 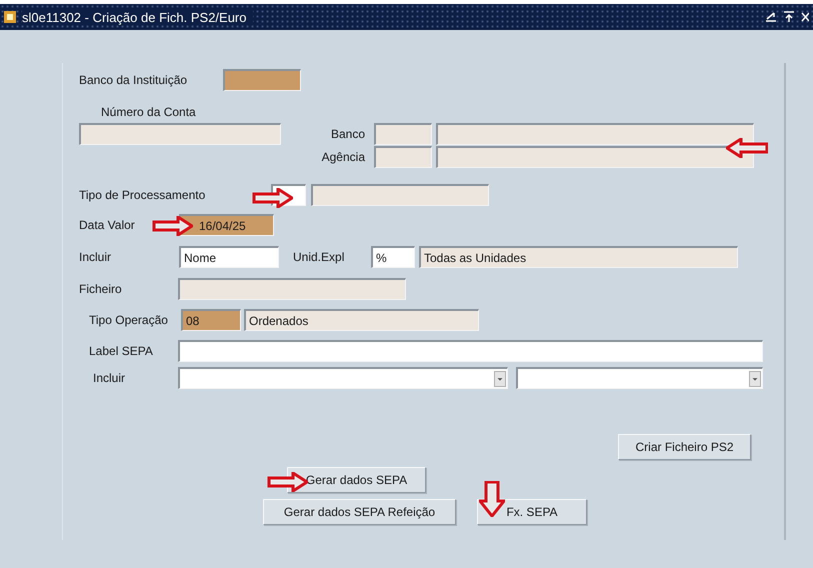 What do you see at coordinates (684, 447) in the screenshot?
I see `create-file-button: Criar Ficheiro PS2` at bounding box center [684, 447].